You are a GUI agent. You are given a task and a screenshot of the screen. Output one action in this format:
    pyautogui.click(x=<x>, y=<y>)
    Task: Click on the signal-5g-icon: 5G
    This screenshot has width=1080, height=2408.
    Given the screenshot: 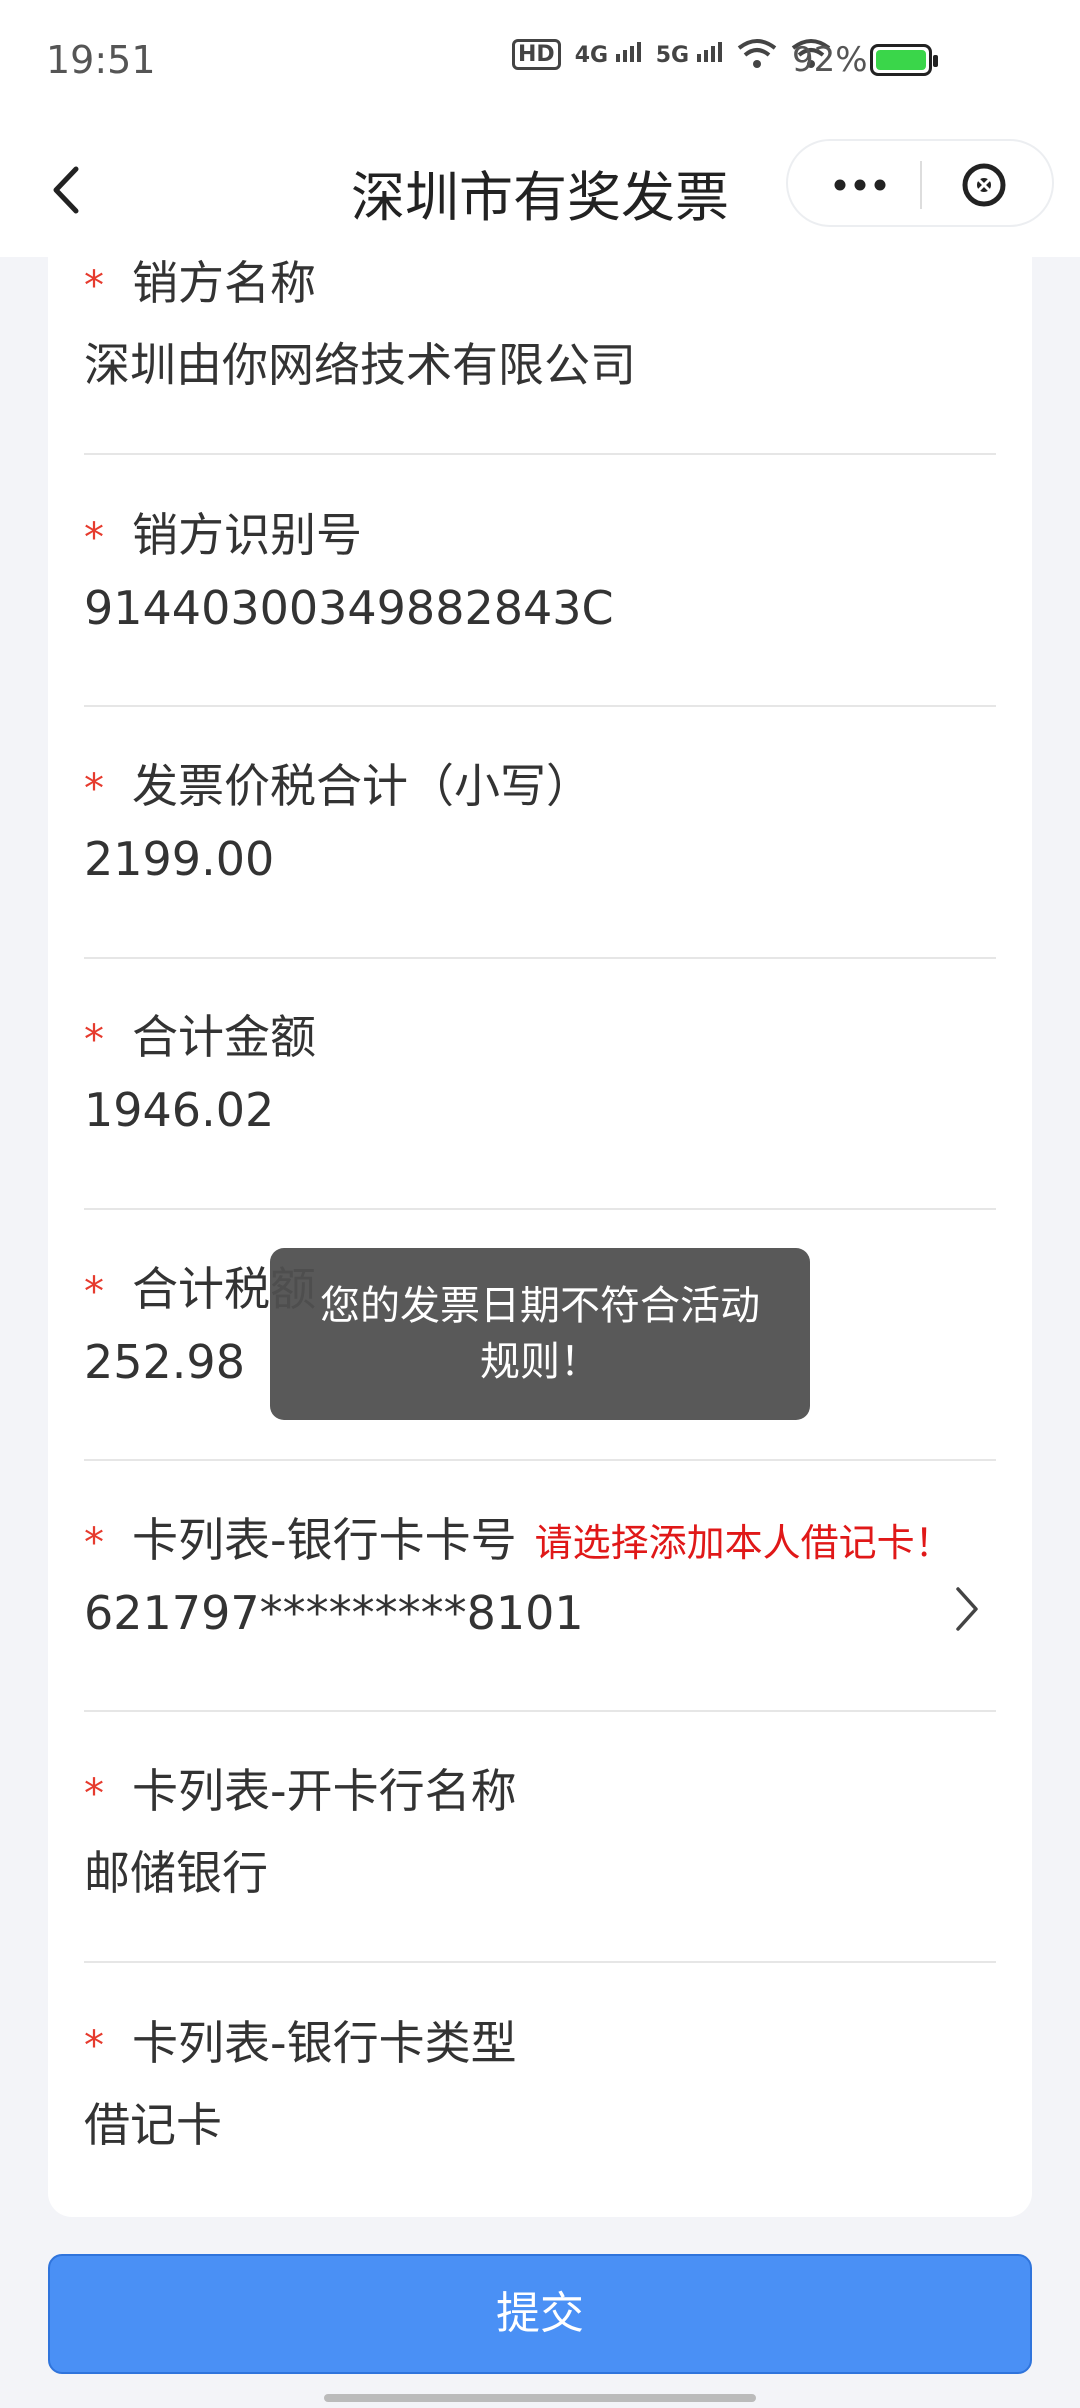 What is the action you would take?
    pyautogui.click(x=689, y=54)
    